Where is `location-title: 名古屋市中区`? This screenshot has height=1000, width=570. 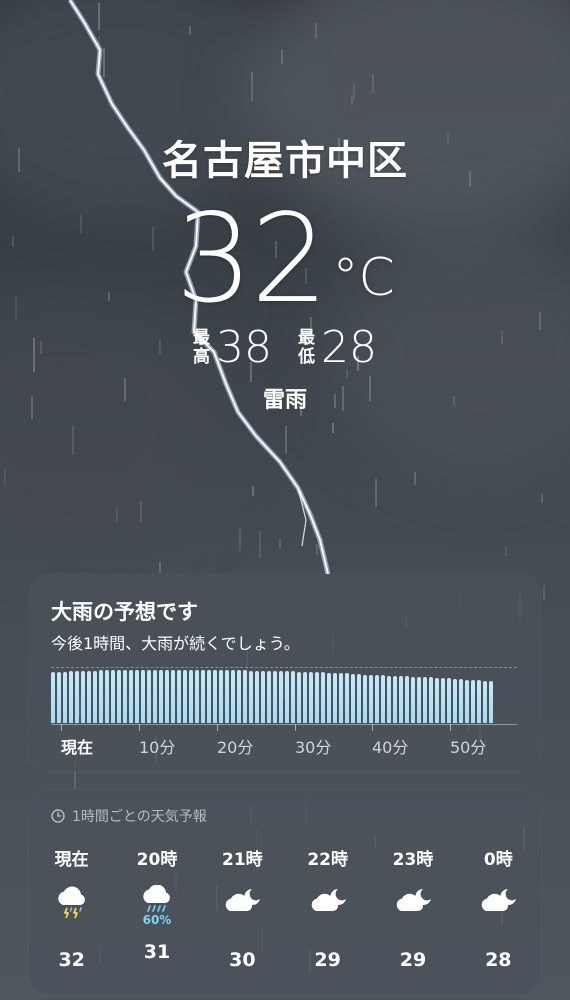 location-title: 名古屋市中区 is located at coordinates (285, 161).